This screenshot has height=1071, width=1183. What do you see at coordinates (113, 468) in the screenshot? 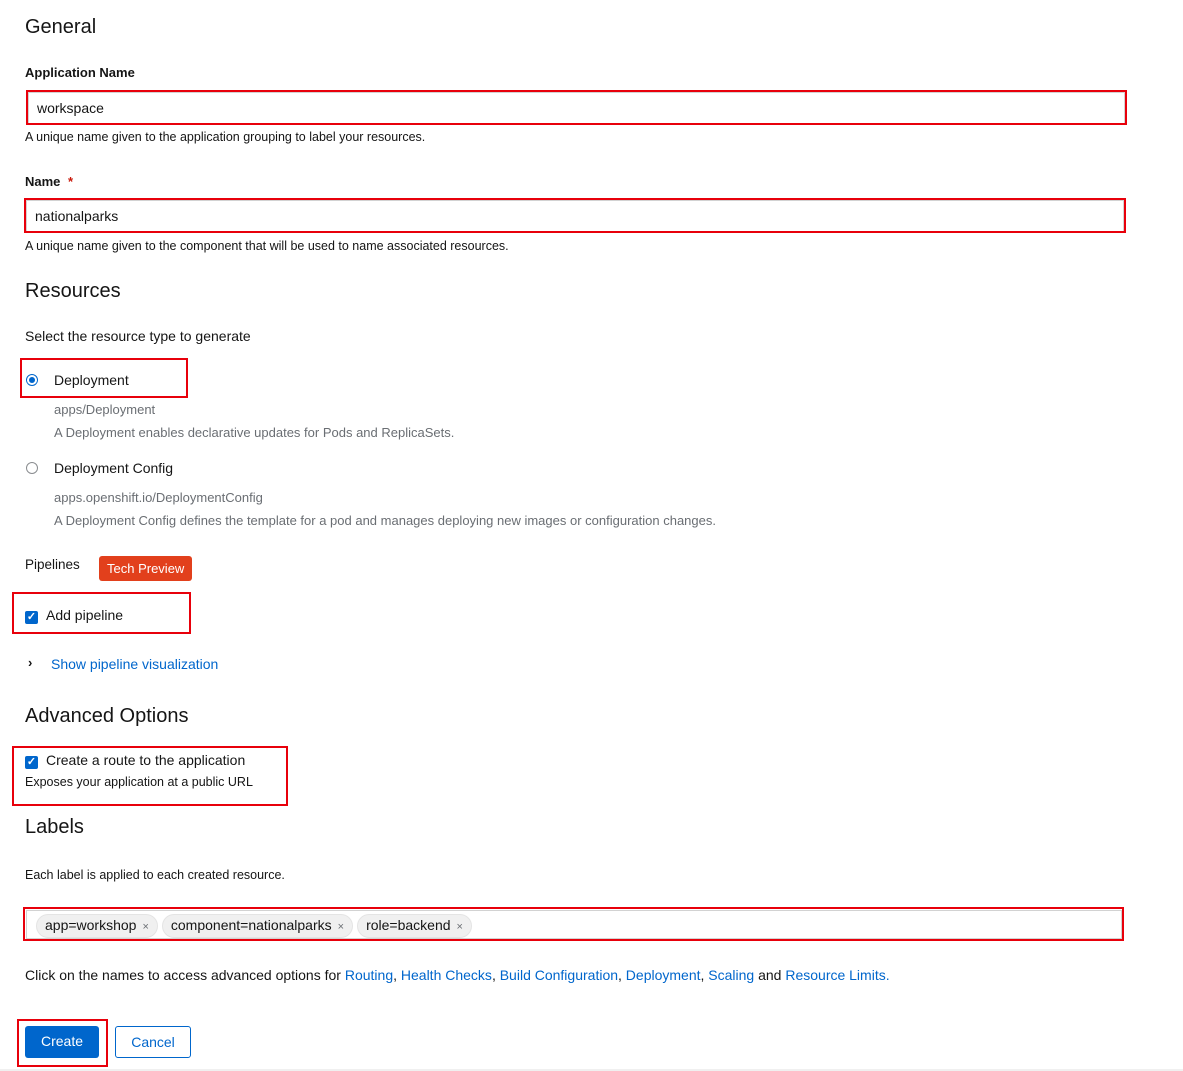
I see `radio-deployment-config-label: Deployment Config` at bounding box center [113, 468].